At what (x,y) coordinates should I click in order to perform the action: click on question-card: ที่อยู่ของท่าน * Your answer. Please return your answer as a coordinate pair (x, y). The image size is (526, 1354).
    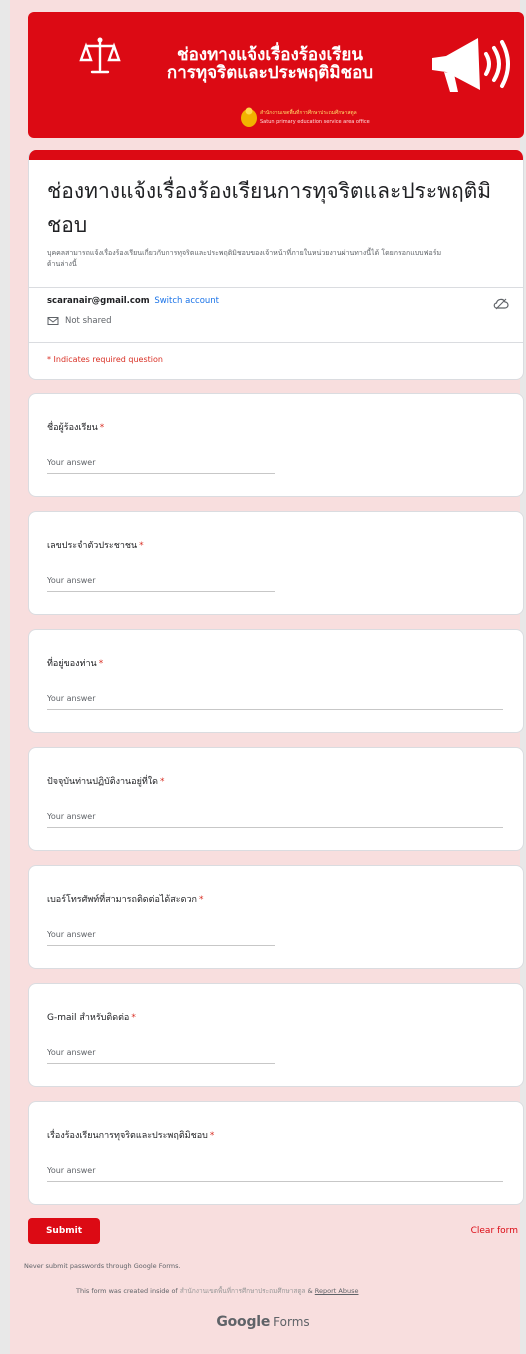
    Looking at the image, I should click on (276, 681).